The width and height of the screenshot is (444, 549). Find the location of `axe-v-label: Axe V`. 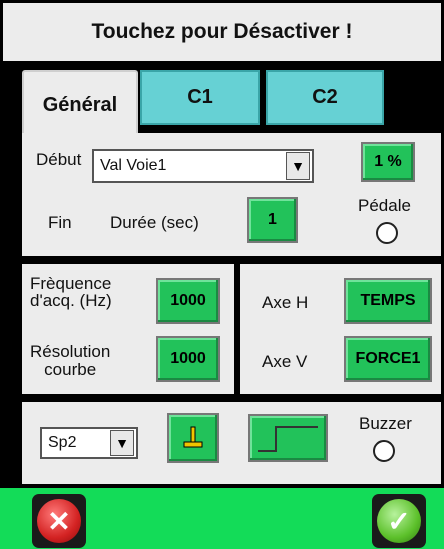

axe-v-label: Axe V is located at coordinates (285, 361).